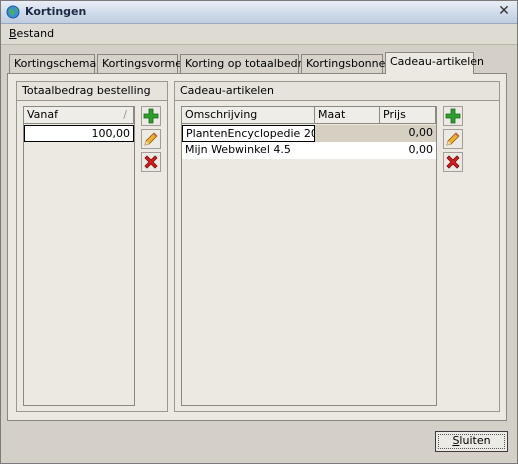  I want to click on cell-vanaf: 100,00, so click(79, 134).